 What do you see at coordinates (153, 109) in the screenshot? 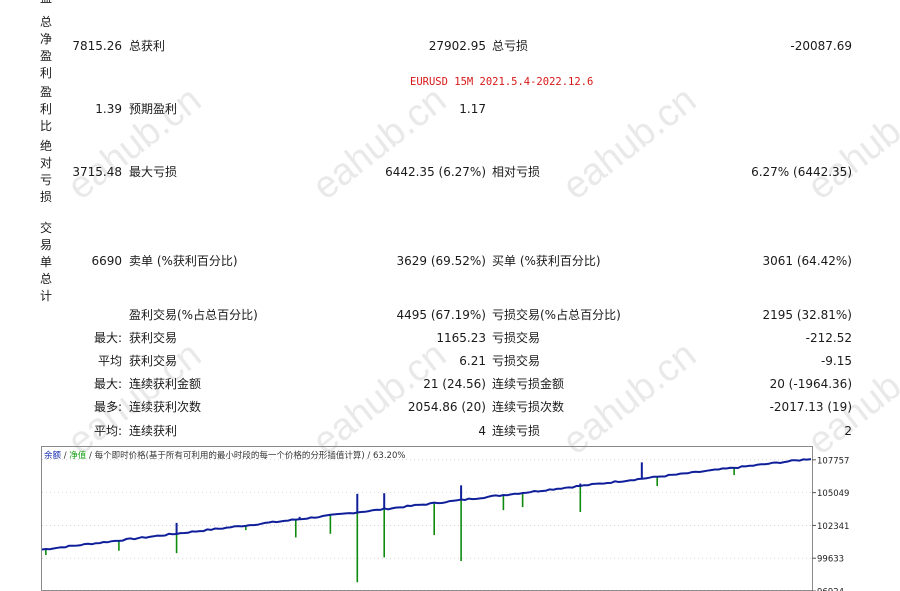
I see `expected-payoff-label: 预期盈利` at bounding box center [153, 109].